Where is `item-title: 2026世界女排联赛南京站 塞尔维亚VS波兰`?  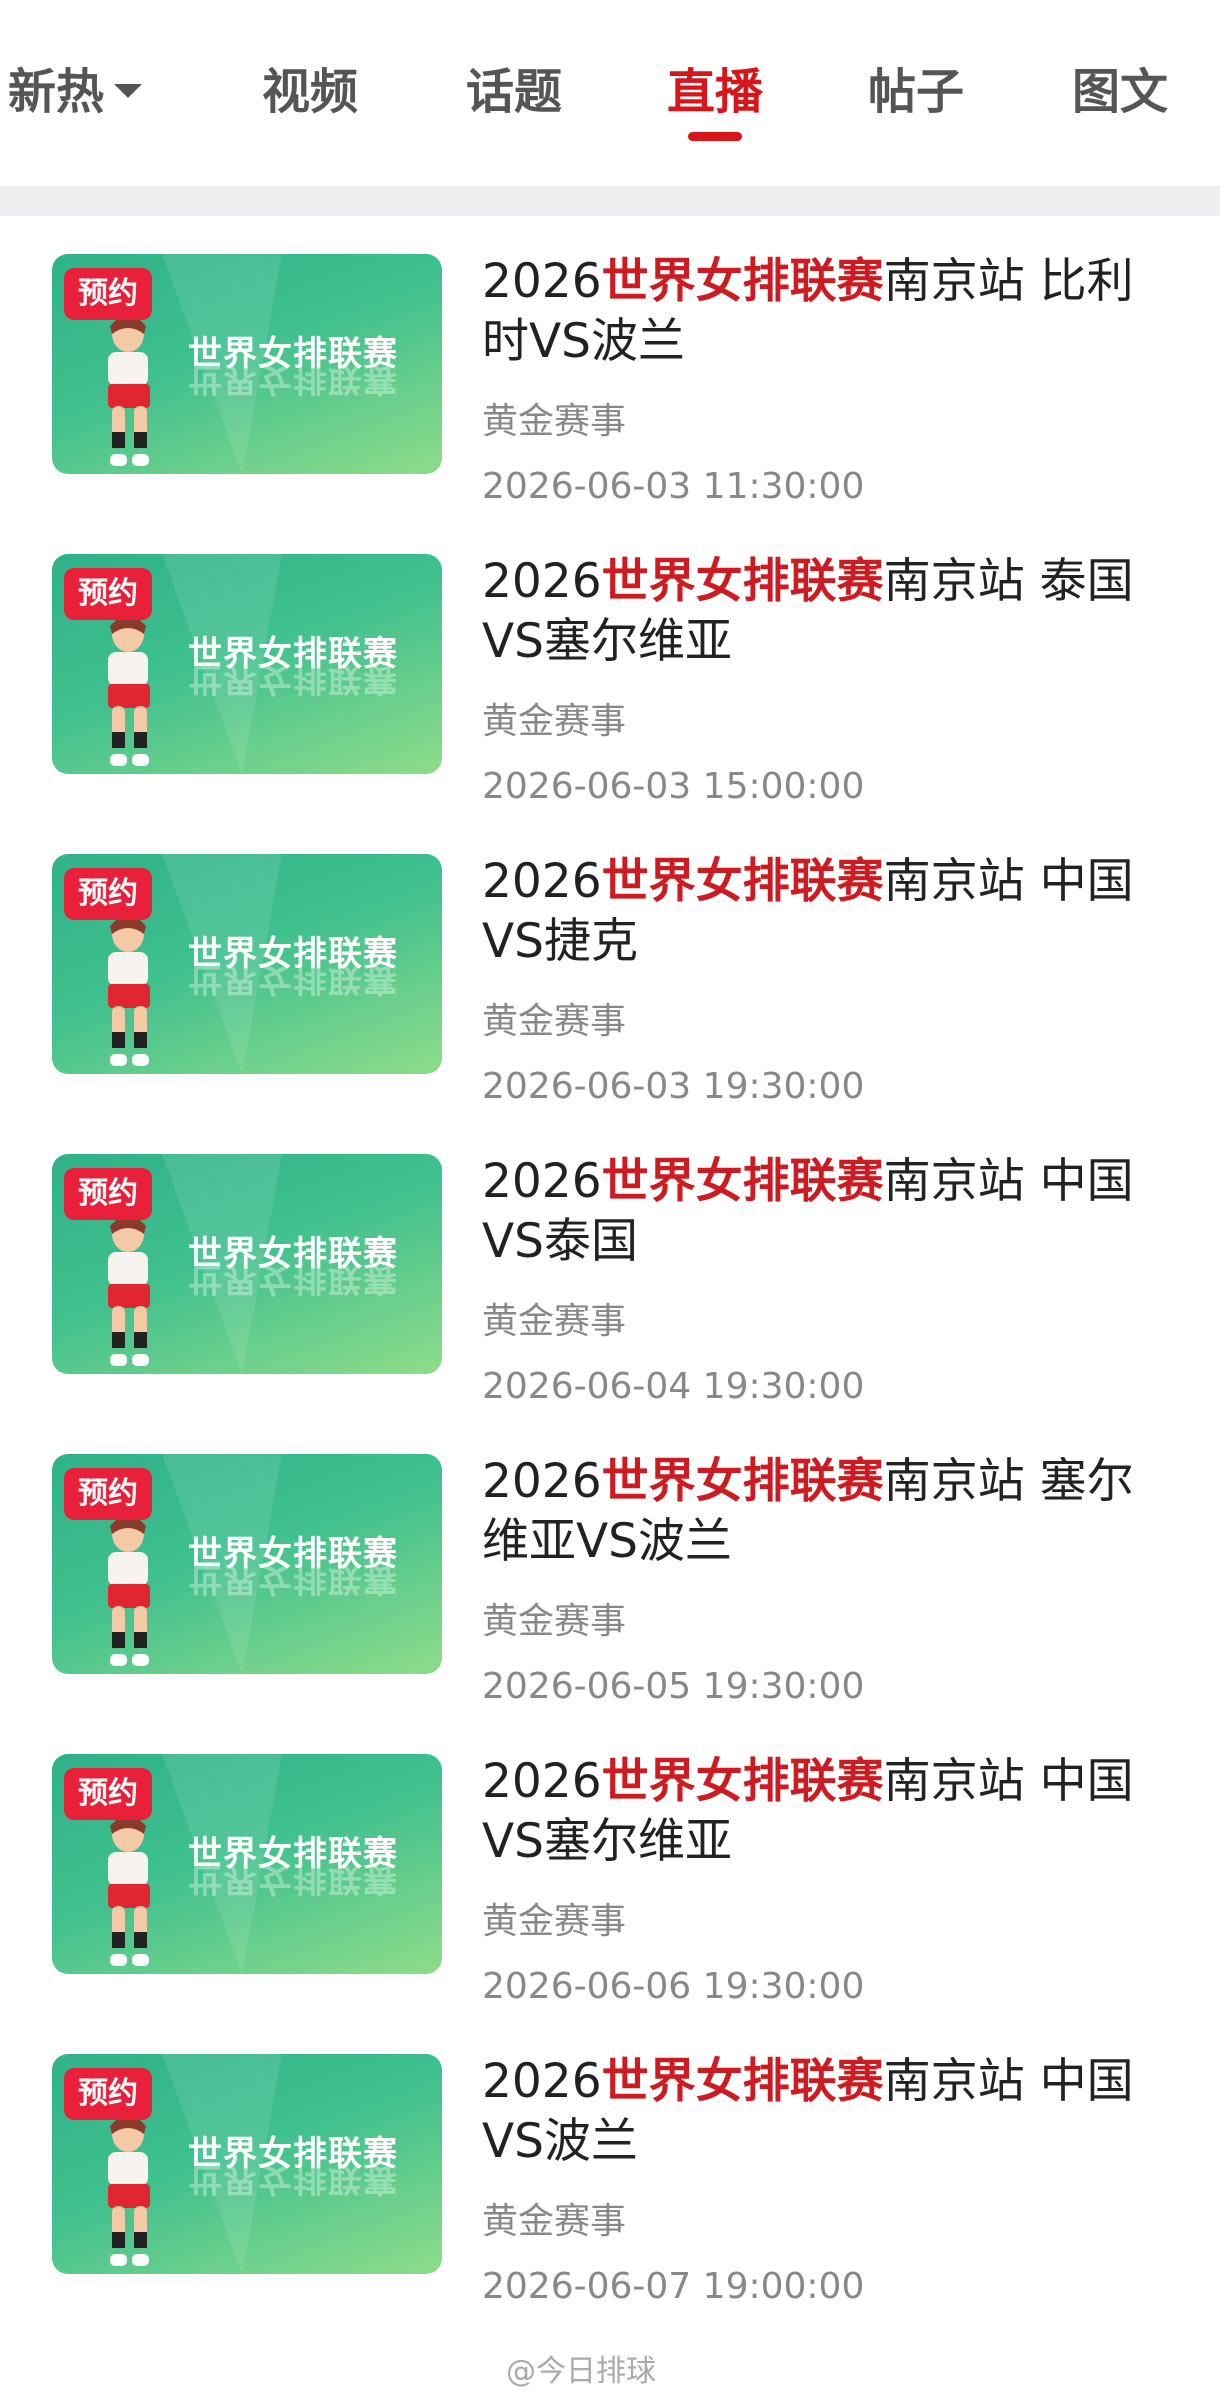 item-title: 2026世界女排联赛南京站 塞尔维亚VS波兰 is located at coordinates (812, 1512).